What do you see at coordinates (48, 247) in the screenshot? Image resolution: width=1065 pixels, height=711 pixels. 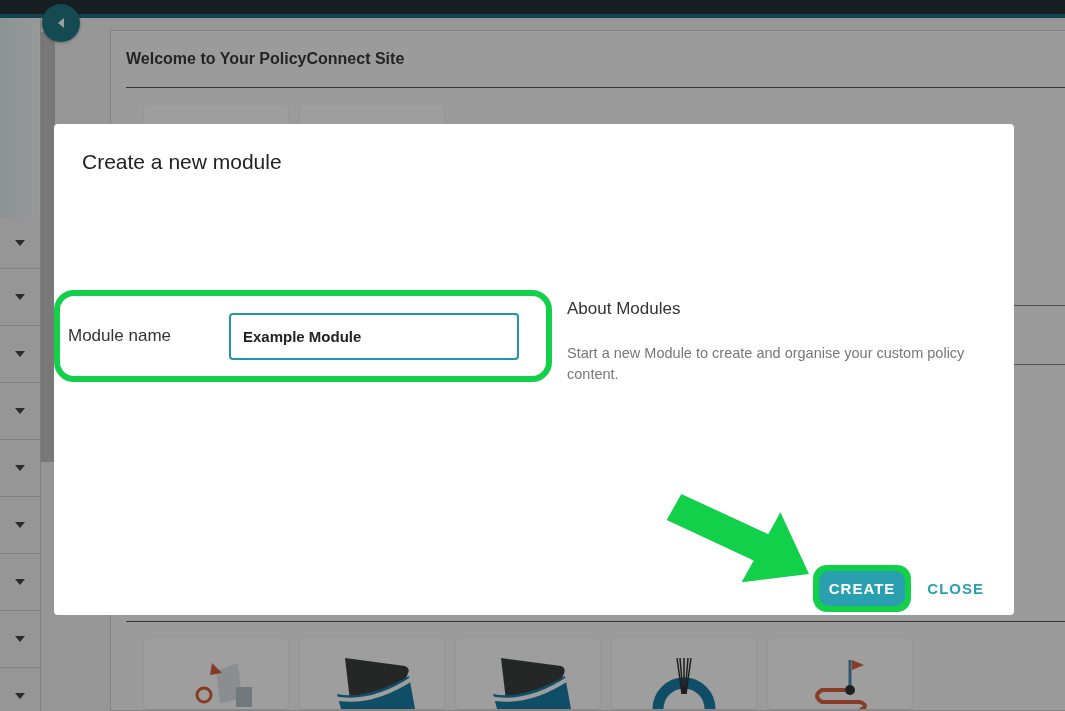 I see `scrollbar` at bounding box center [48, 247].